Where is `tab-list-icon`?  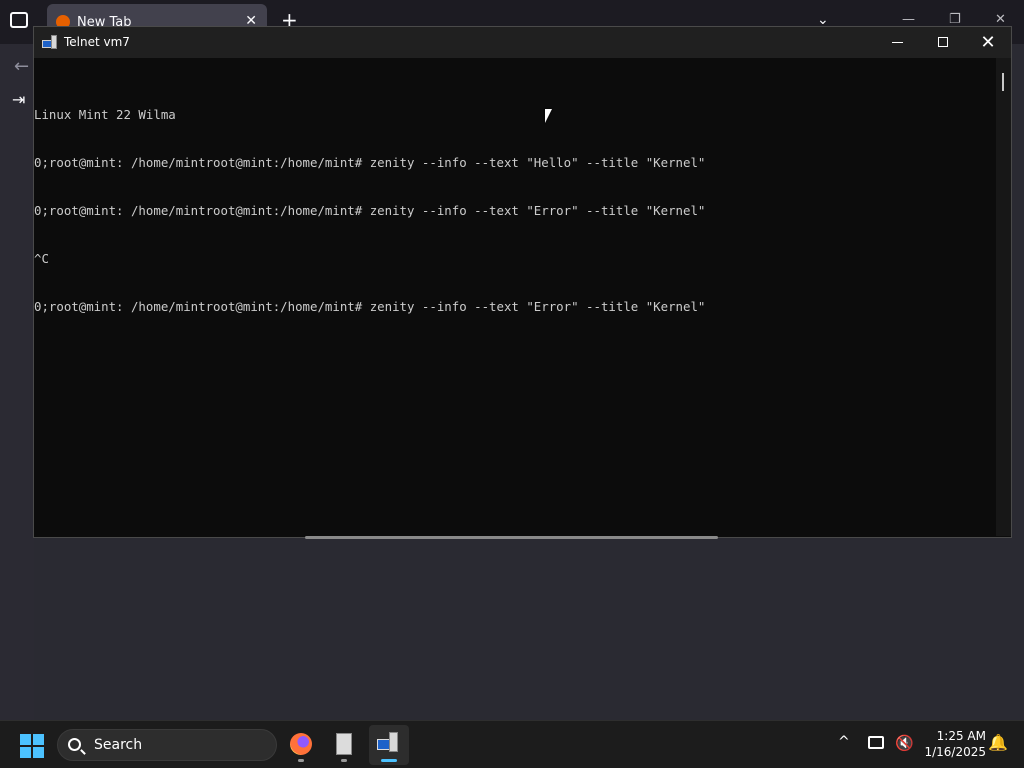 tab-list-icon is located at coordinates (19, 20).